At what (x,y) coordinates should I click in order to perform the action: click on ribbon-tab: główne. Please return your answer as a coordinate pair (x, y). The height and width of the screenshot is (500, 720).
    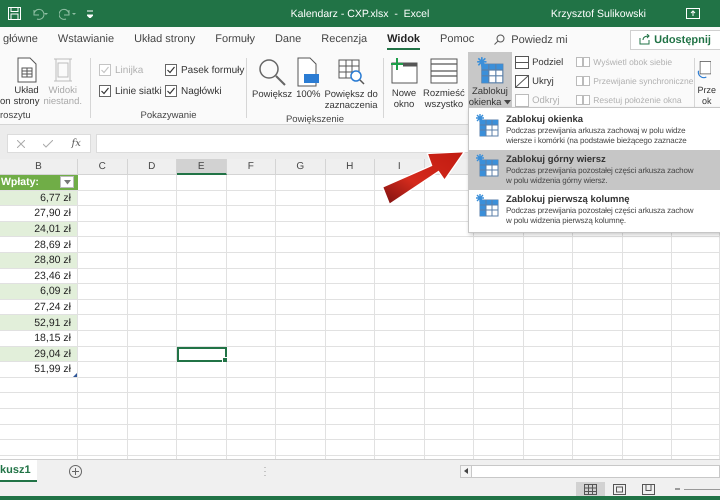
    Looking at the image, I should click on (20, 39).